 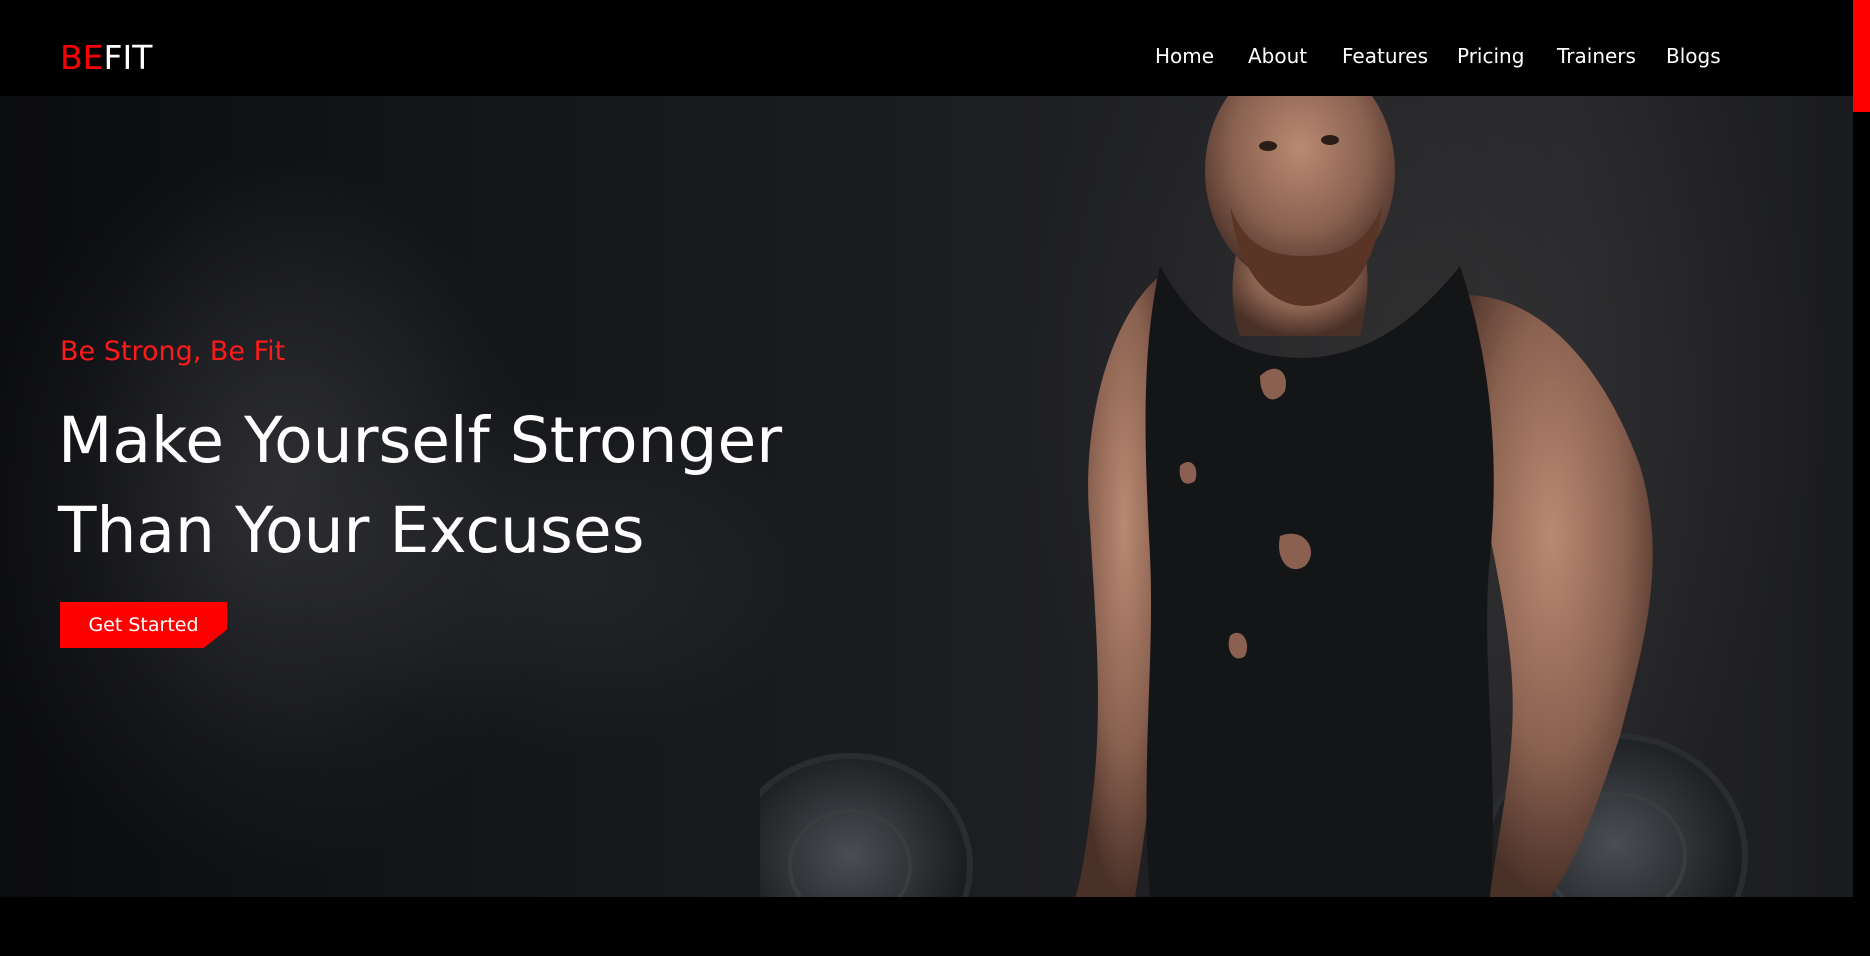 What do you see at coordinates (926, 926) in the screenshot?
I see `bottom-band` at bounding box center [926, 926].